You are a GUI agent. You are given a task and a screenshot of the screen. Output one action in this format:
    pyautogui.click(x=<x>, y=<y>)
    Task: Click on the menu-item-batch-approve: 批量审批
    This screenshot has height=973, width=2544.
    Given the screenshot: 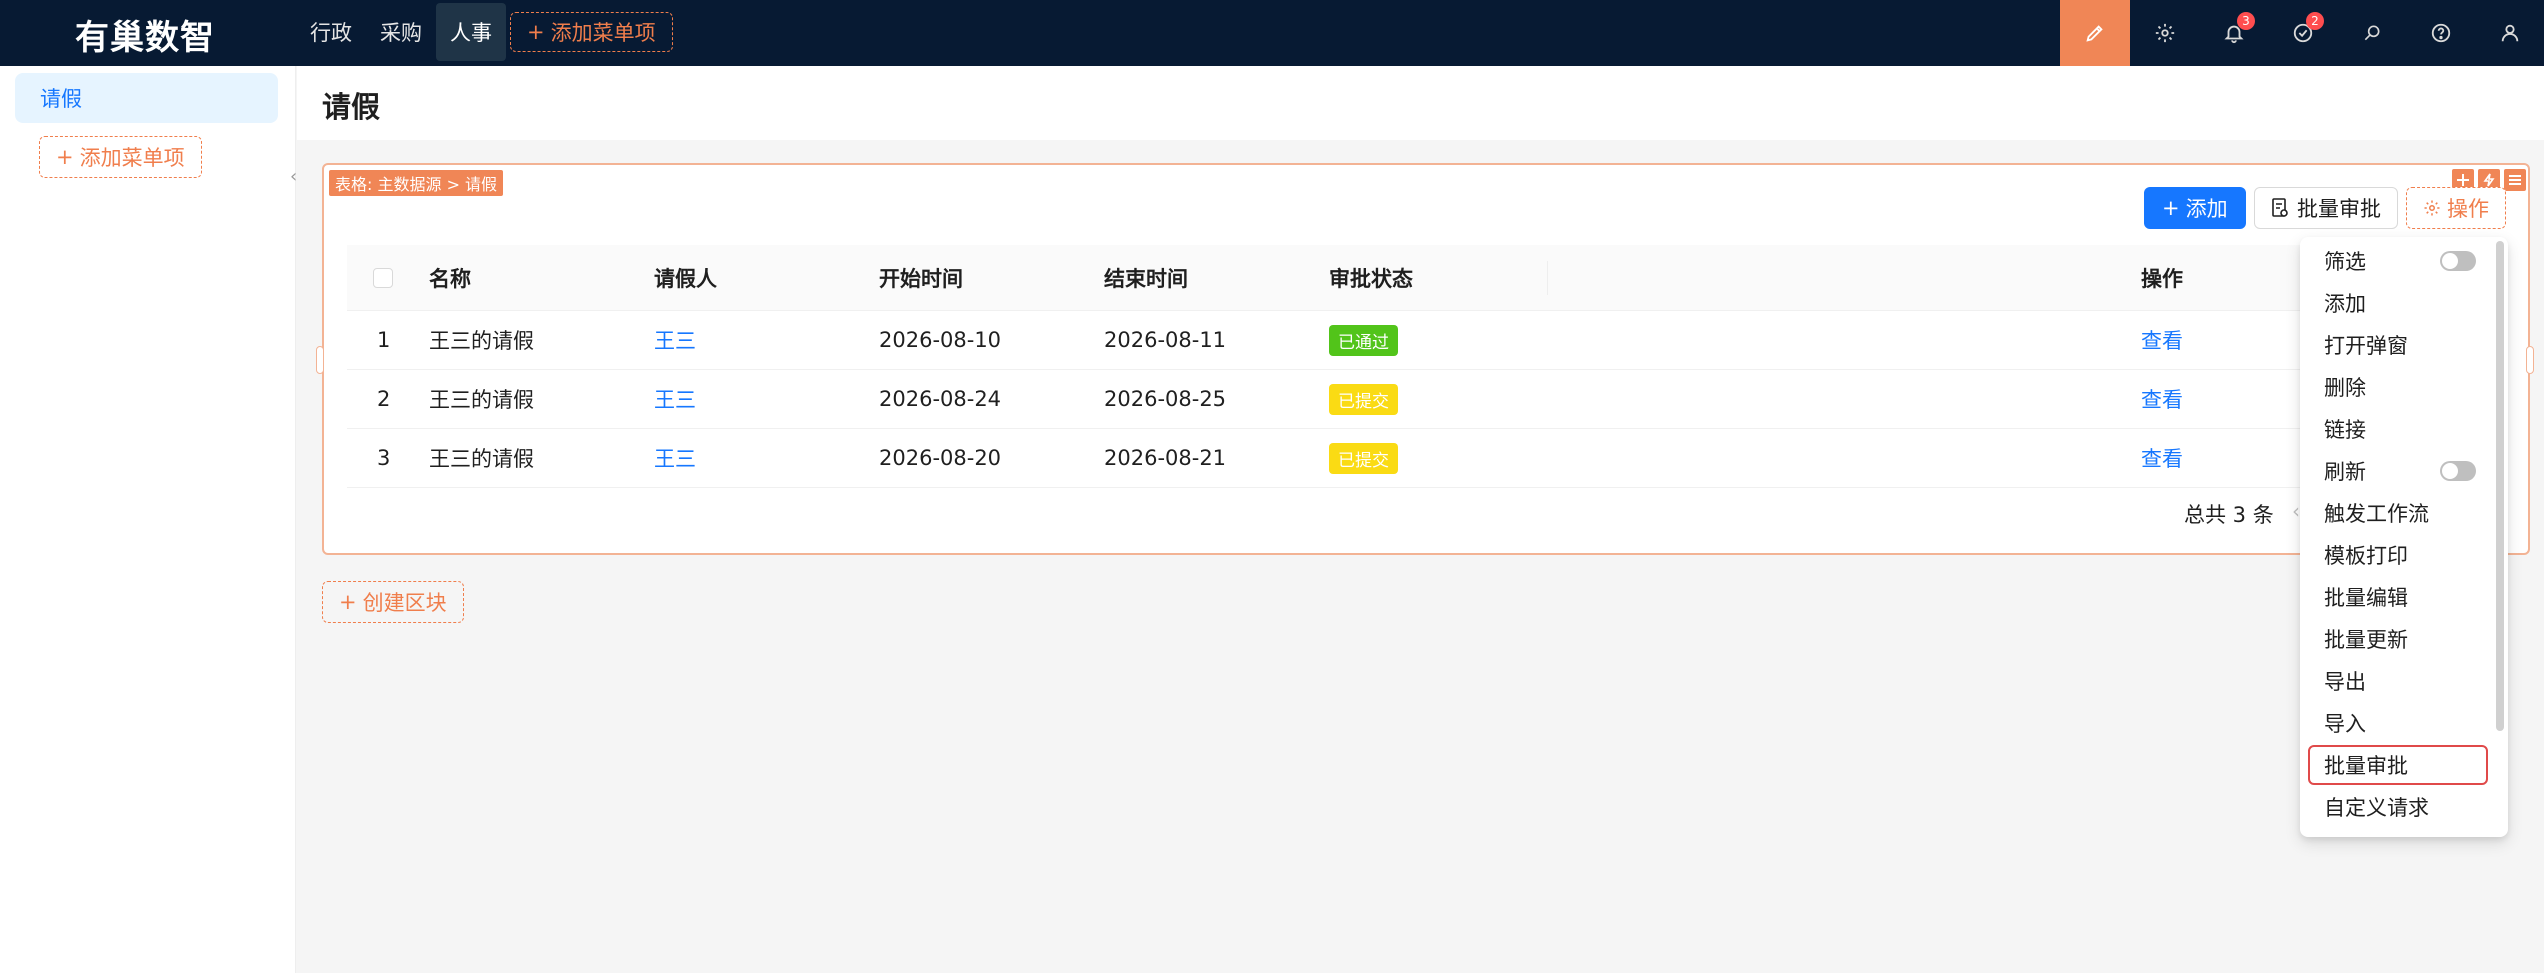 What is the action you would take?
    pyautogui.click(x=2398, y=765)
    